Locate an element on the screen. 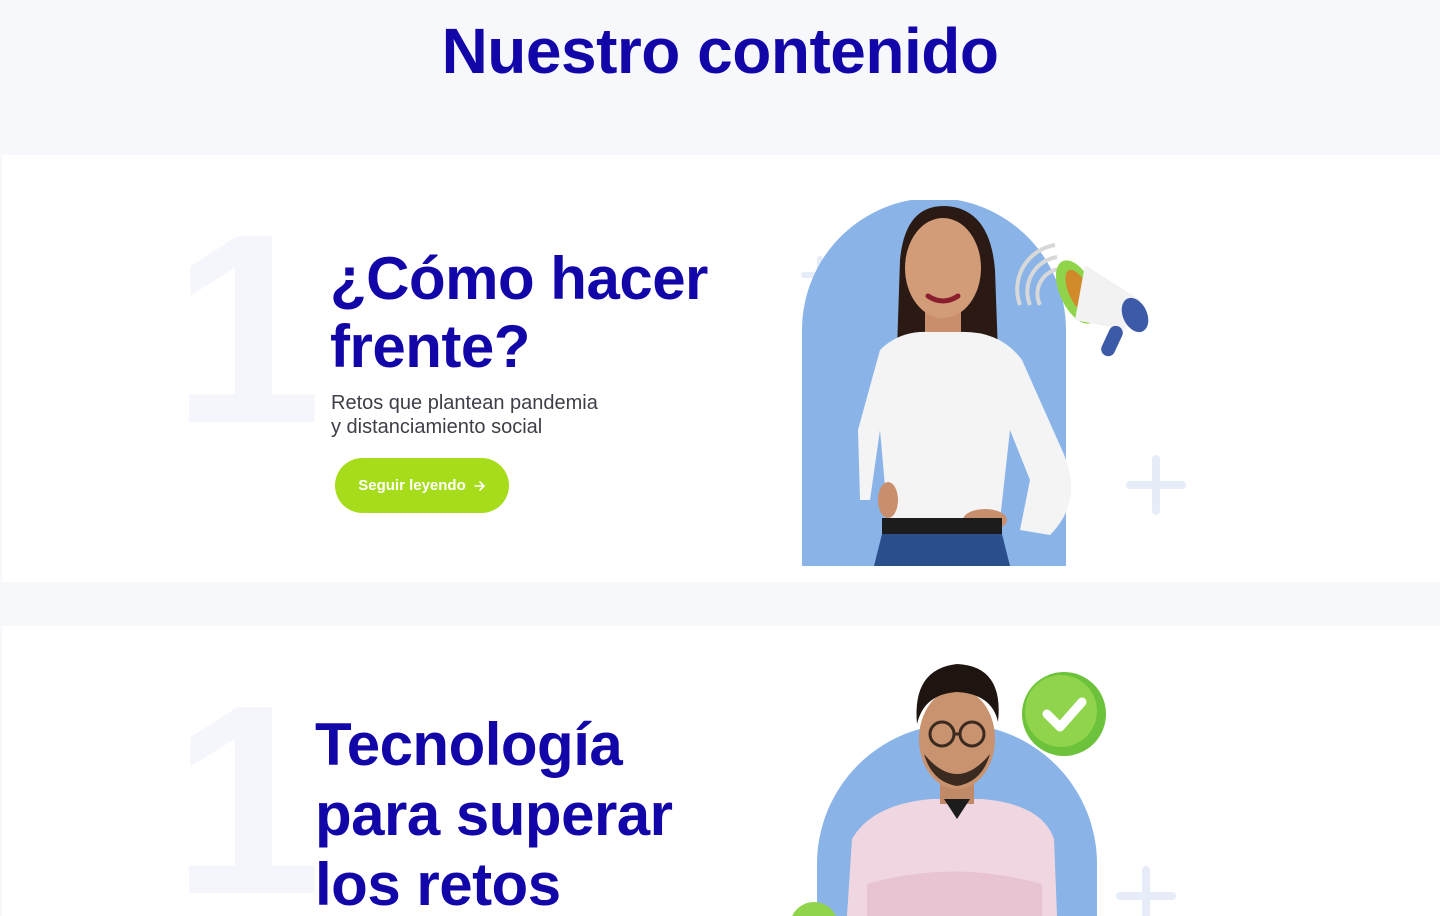  article-title-line: los retos is located at coordinates (438, 883).